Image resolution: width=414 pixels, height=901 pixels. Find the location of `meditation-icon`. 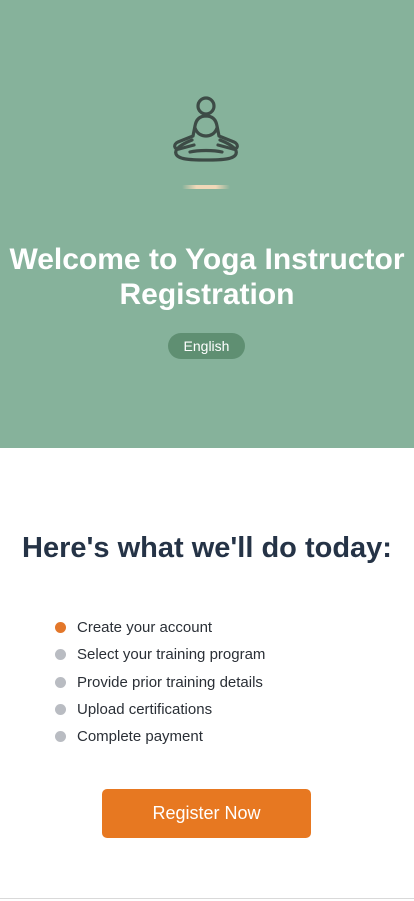

meditation-icon is located at coordinates (206, 129).